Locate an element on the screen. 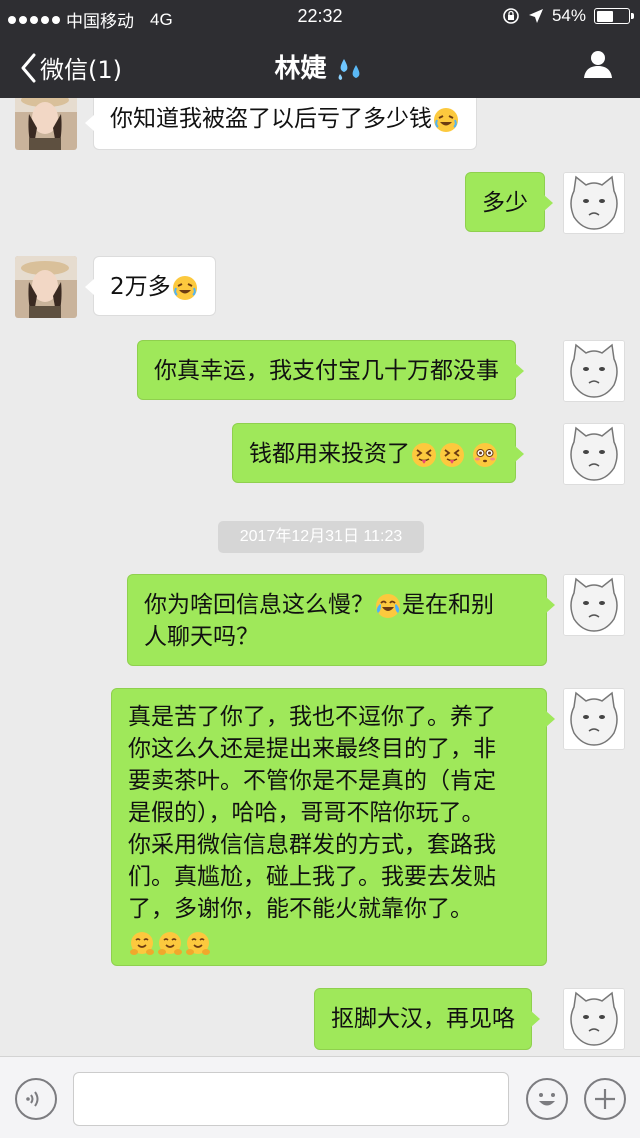  message-input is located at coordinates (291, 1099).